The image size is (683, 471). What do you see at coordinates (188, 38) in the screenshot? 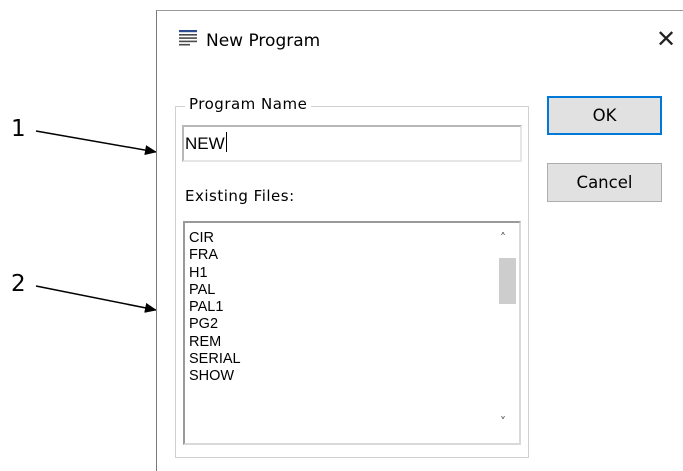
I see `document-lines-icon` at bounding box center [188, 38].